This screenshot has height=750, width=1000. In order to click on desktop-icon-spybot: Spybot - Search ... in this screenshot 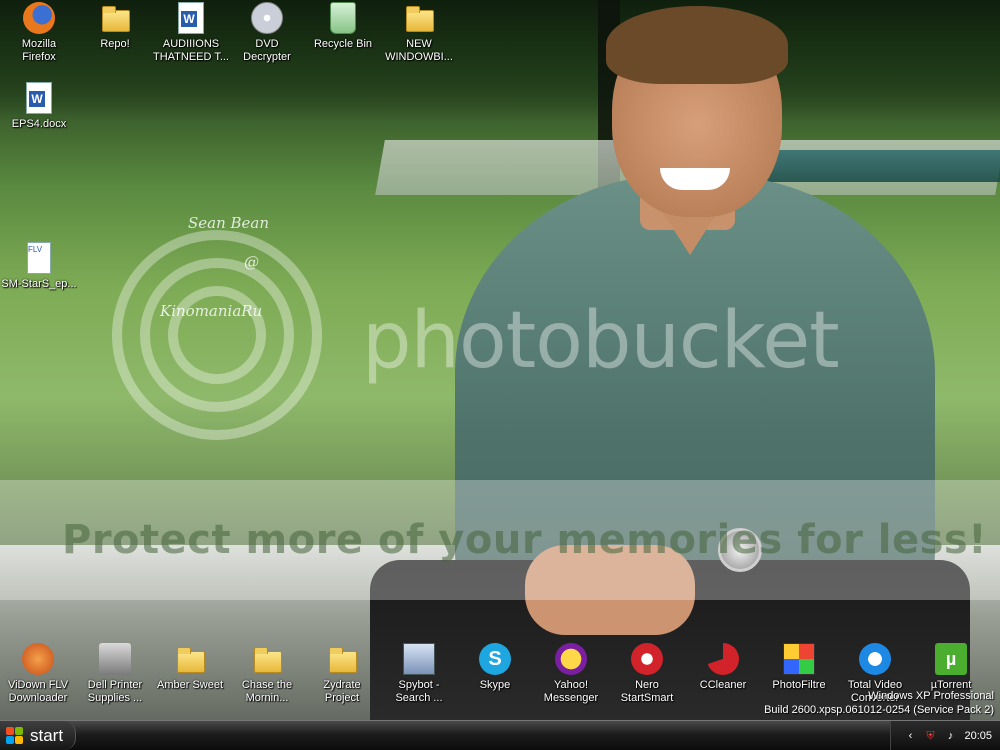, I will do `click(419, 674)`.